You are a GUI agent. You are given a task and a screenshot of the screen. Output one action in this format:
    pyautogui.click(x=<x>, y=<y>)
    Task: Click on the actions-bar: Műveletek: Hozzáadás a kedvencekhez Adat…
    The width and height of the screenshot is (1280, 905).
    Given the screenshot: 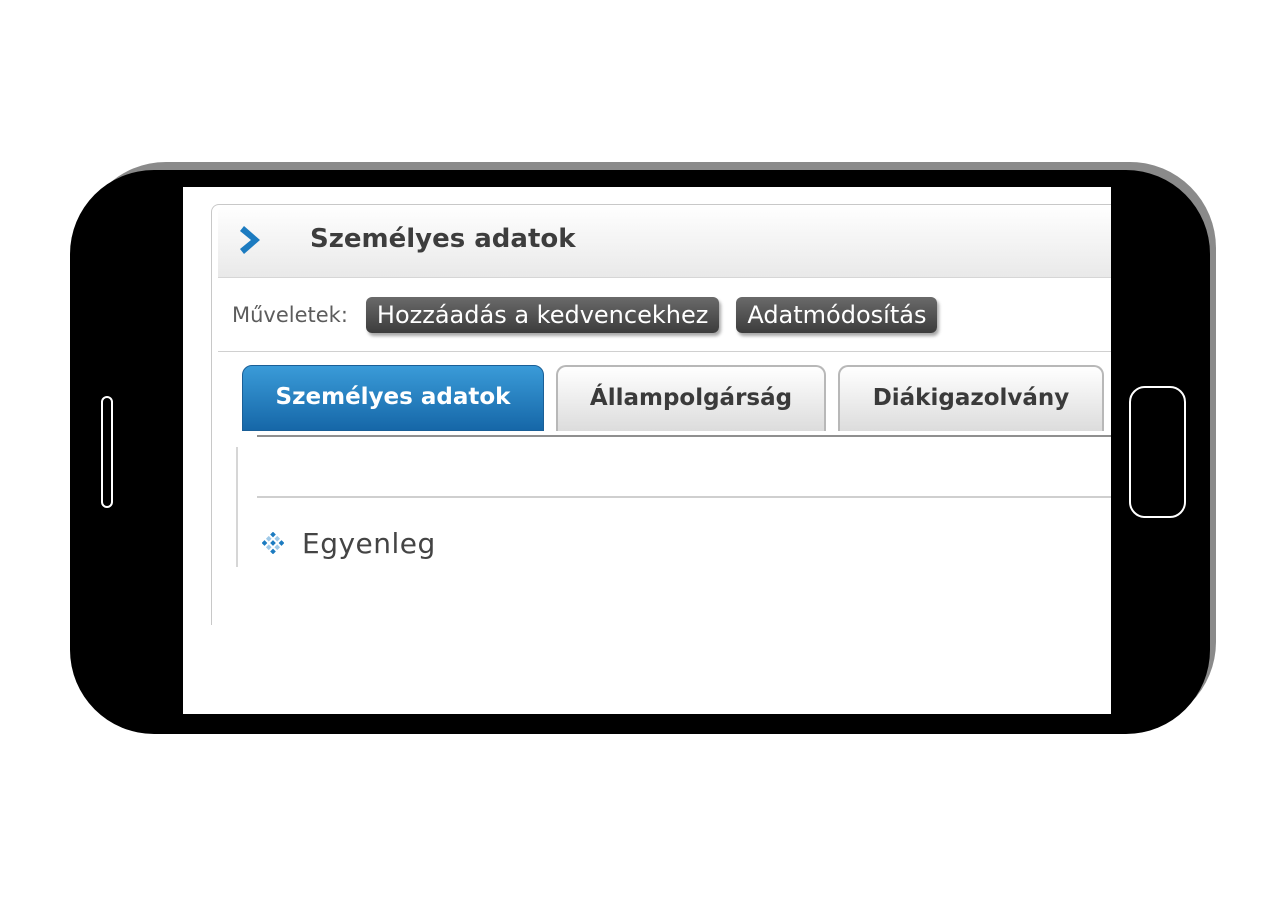 What is the action you would take?
    pyautogui.click(x=593, y=315)
    